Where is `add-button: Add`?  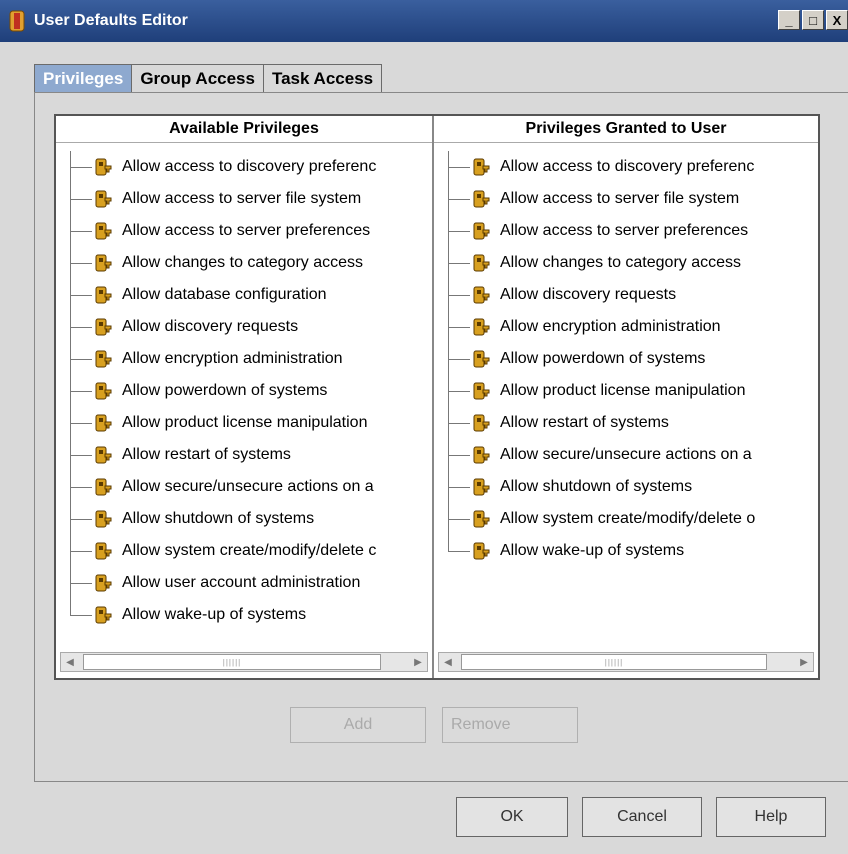 add-button: Add is located at coordinates (358, 725).